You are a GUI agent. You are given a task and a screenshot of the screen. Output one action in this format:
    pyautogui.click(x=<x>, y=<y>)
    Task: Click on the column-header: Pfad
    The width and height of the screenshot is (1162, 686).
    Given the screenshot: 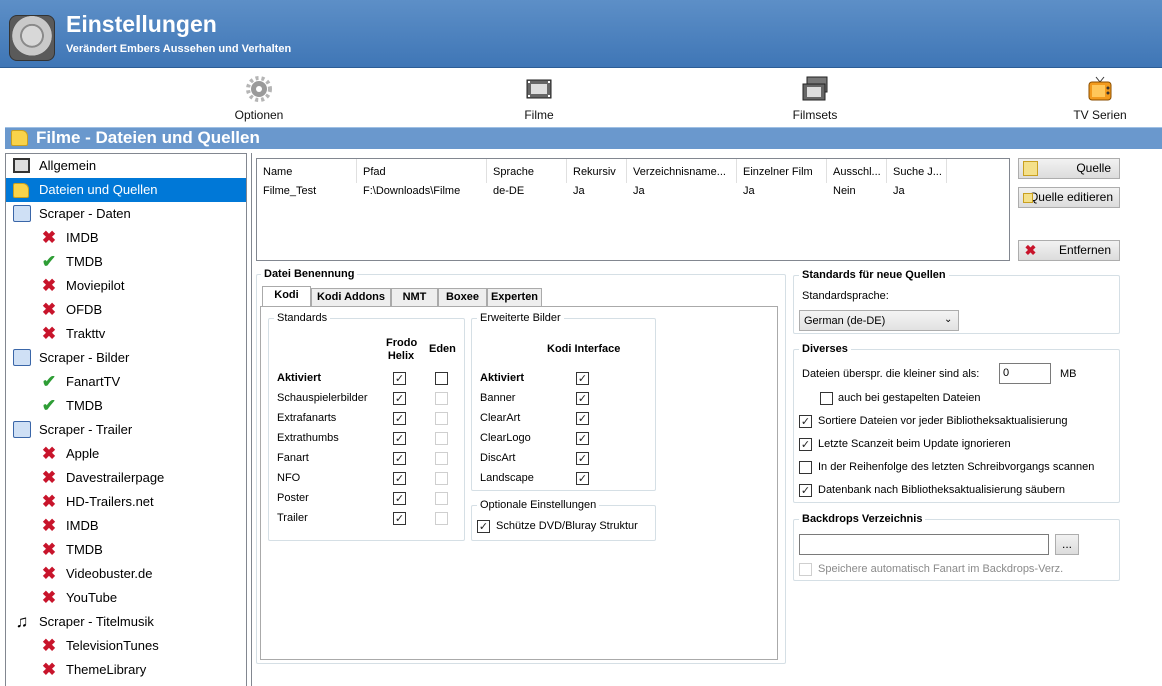 What is the action you would take?
    pyautogui.click(x=422, y=171)
    